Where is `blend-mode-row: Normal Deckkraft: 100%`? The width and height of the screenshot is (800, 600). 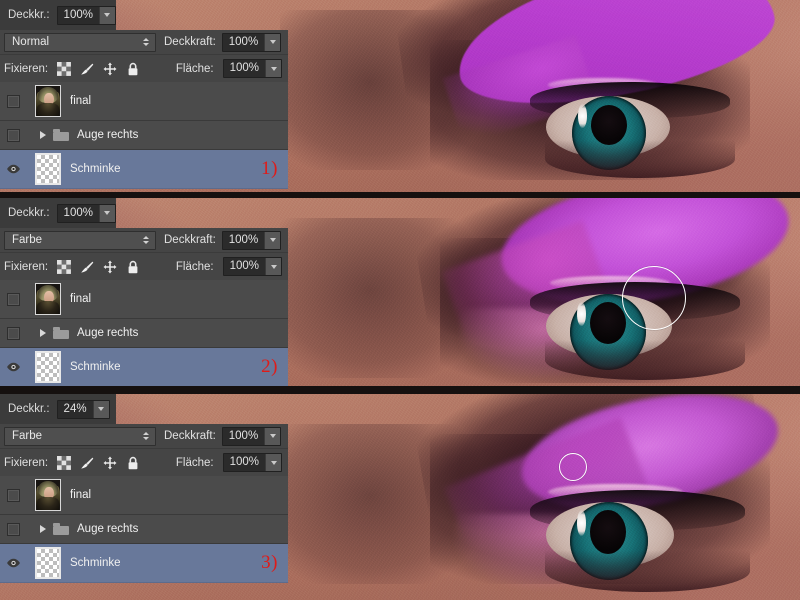
blend-mode-row: Normal Deckkraft: 100% is located at coordinates (144, 42).